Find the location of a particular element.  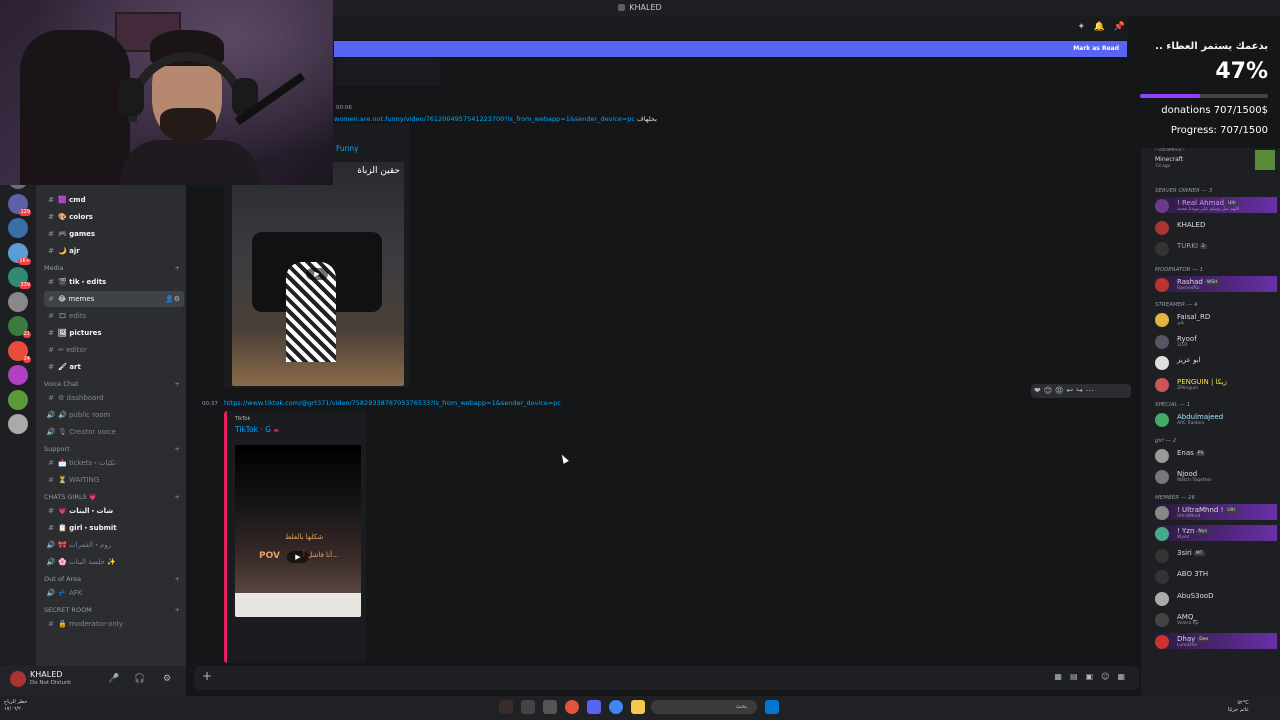

channel-item: # 🌙 ajr is located at coordinates (114, 251).